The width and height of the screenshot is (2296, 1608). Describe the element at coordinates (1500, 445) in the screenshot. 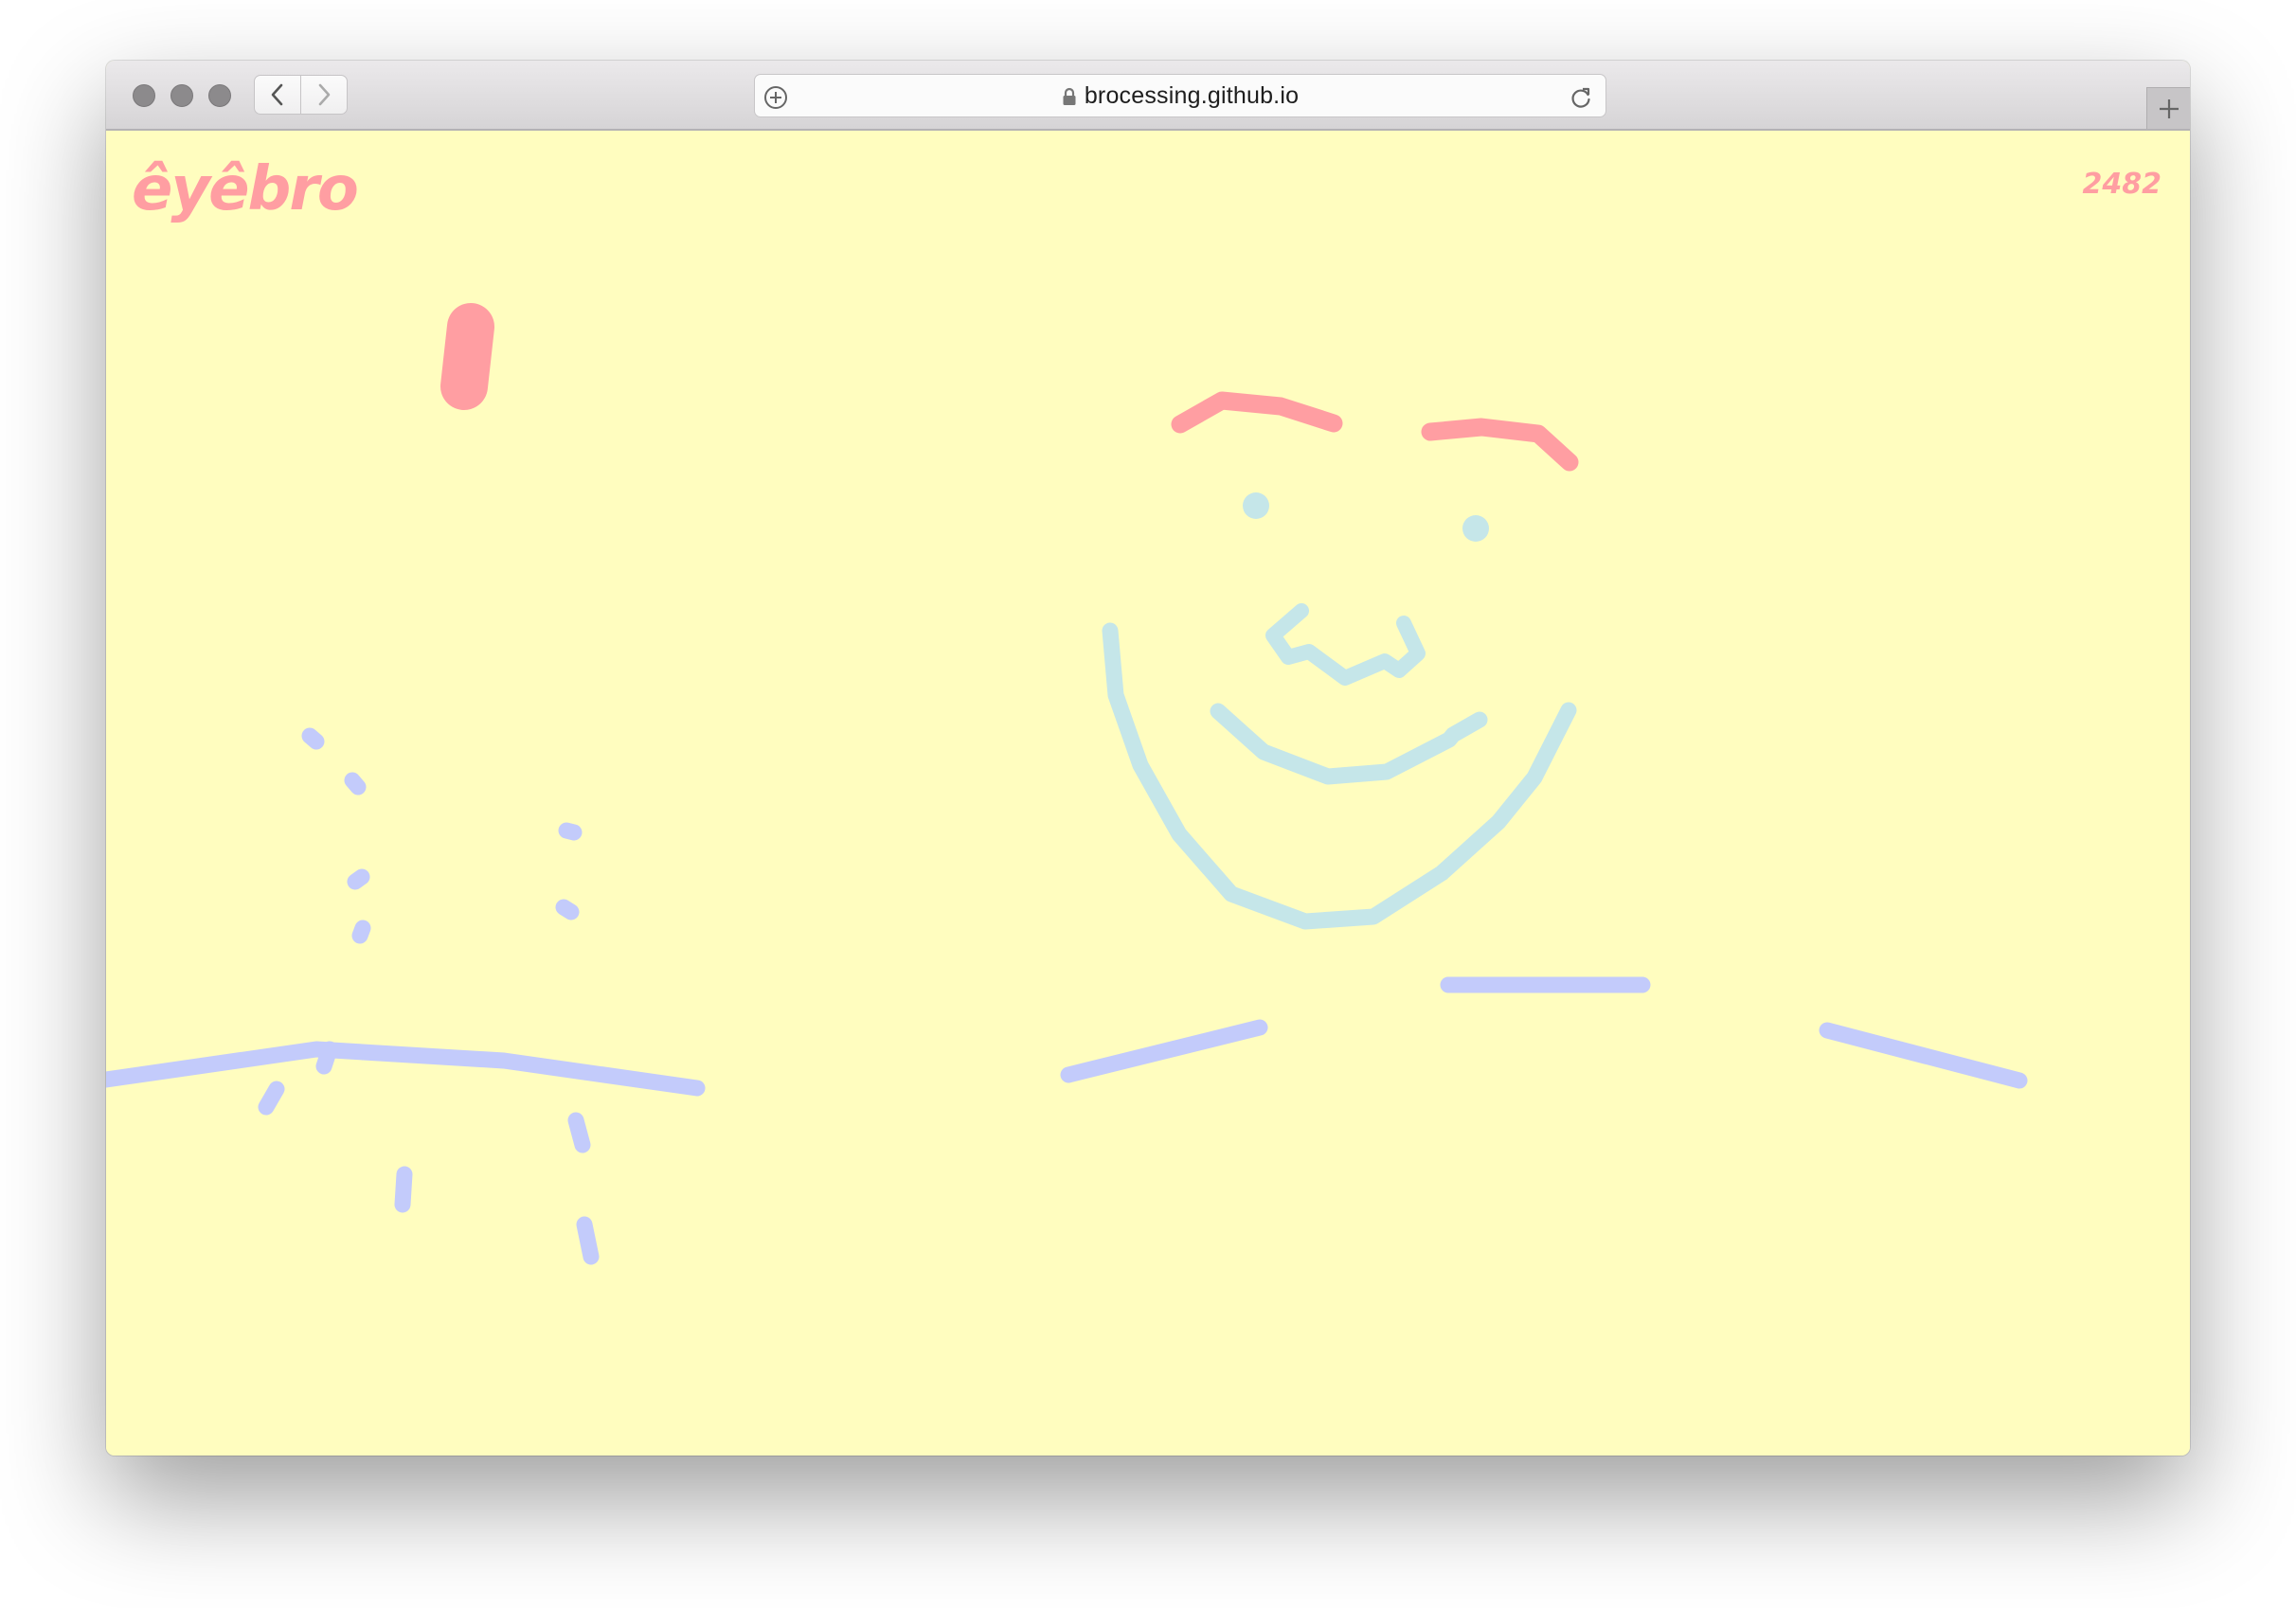

I see `right-eyebrow` at that location.